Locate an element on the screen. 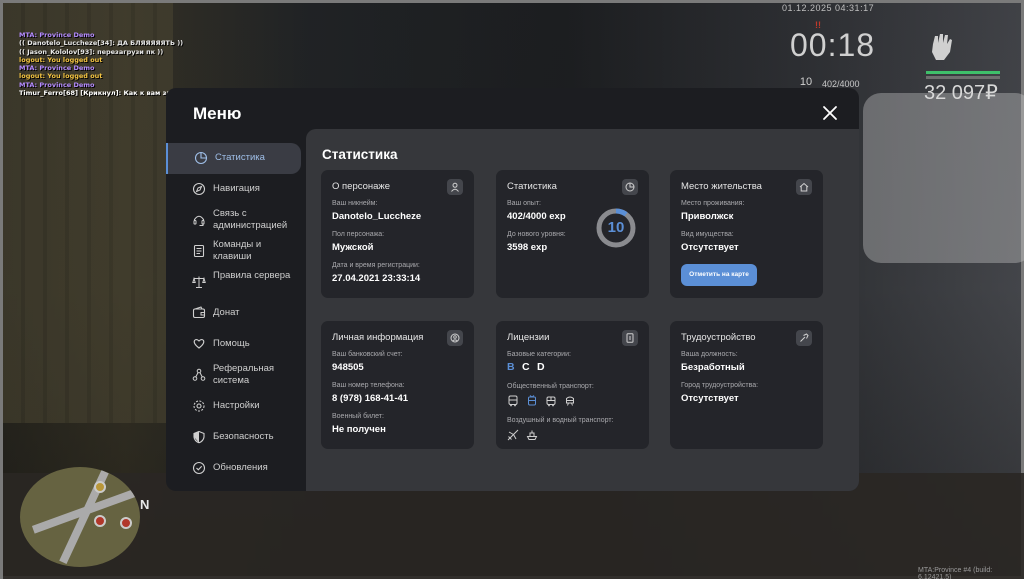  military-label: Военный билет: is located at coordinates (358, 416).